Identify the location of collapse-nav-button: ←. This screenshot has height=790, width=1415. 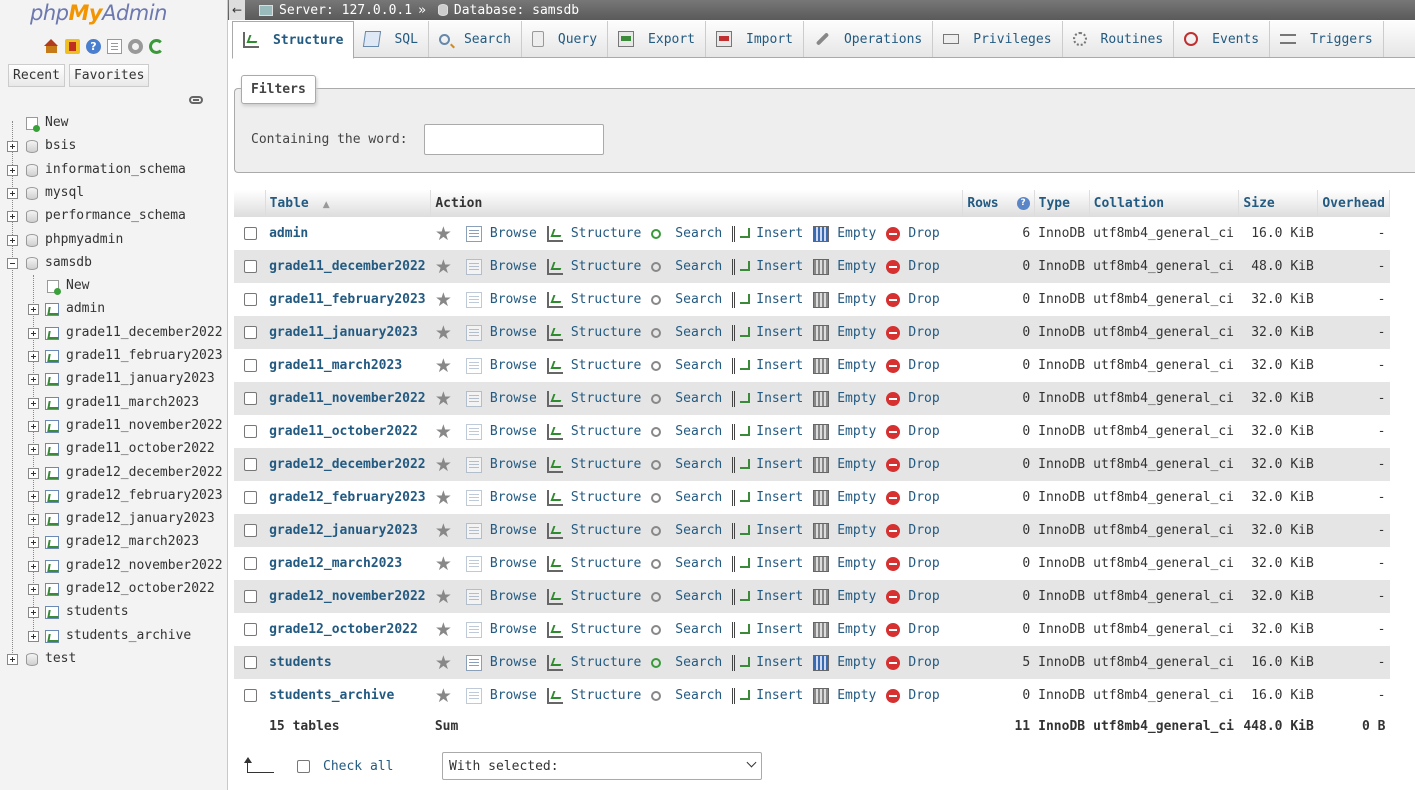
(237, 10).